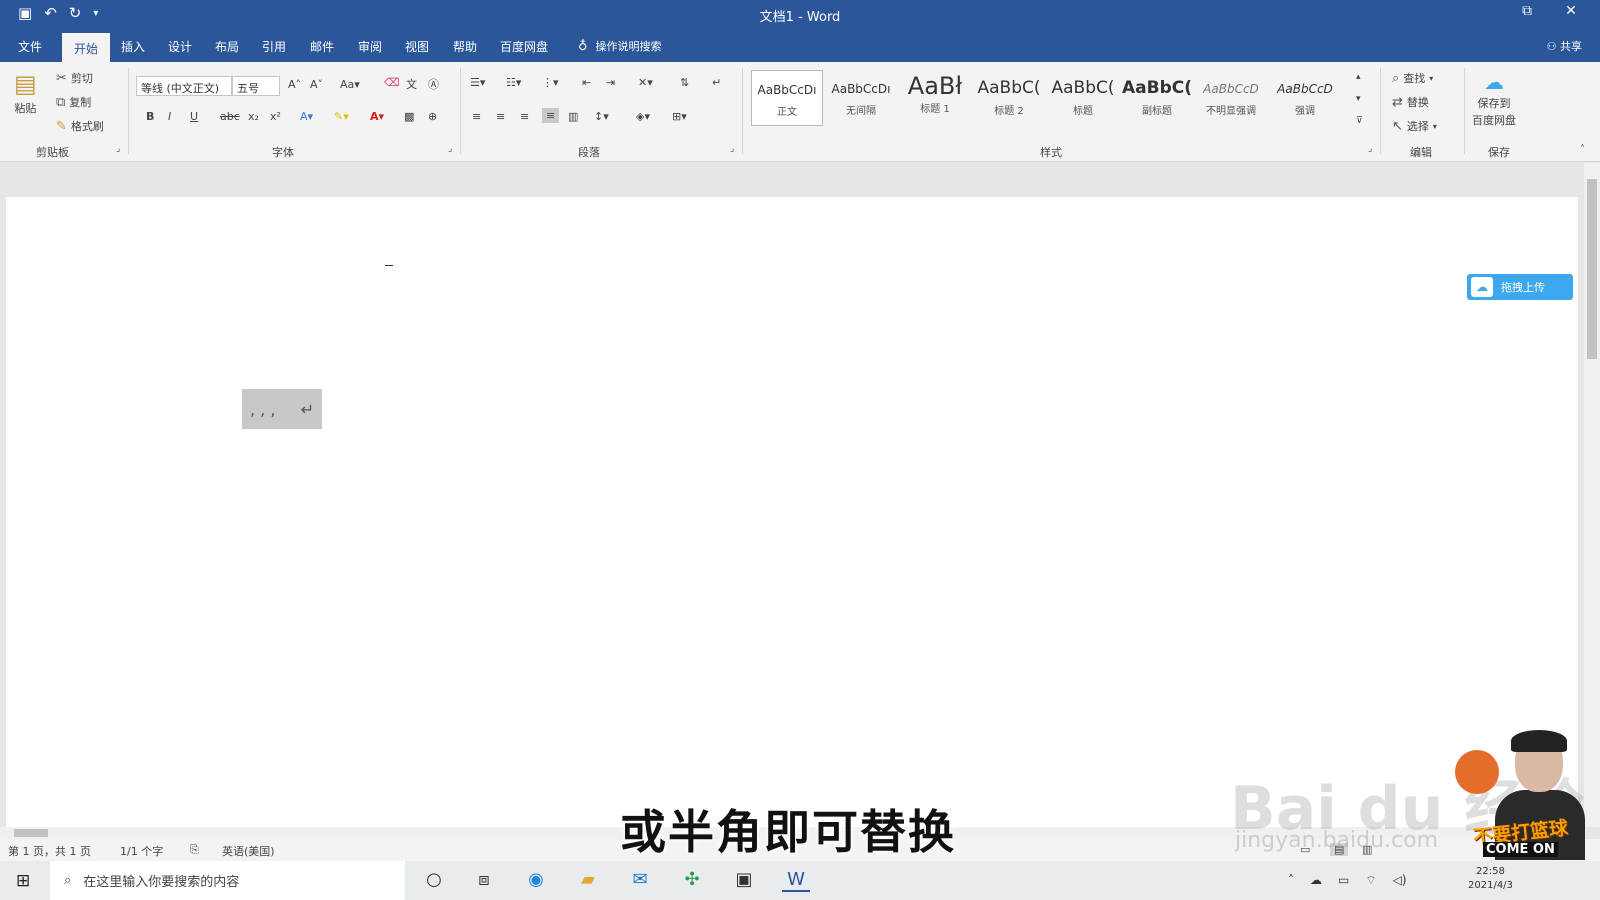  I want to click on subscript-icon: x₂, so click(253, 116).